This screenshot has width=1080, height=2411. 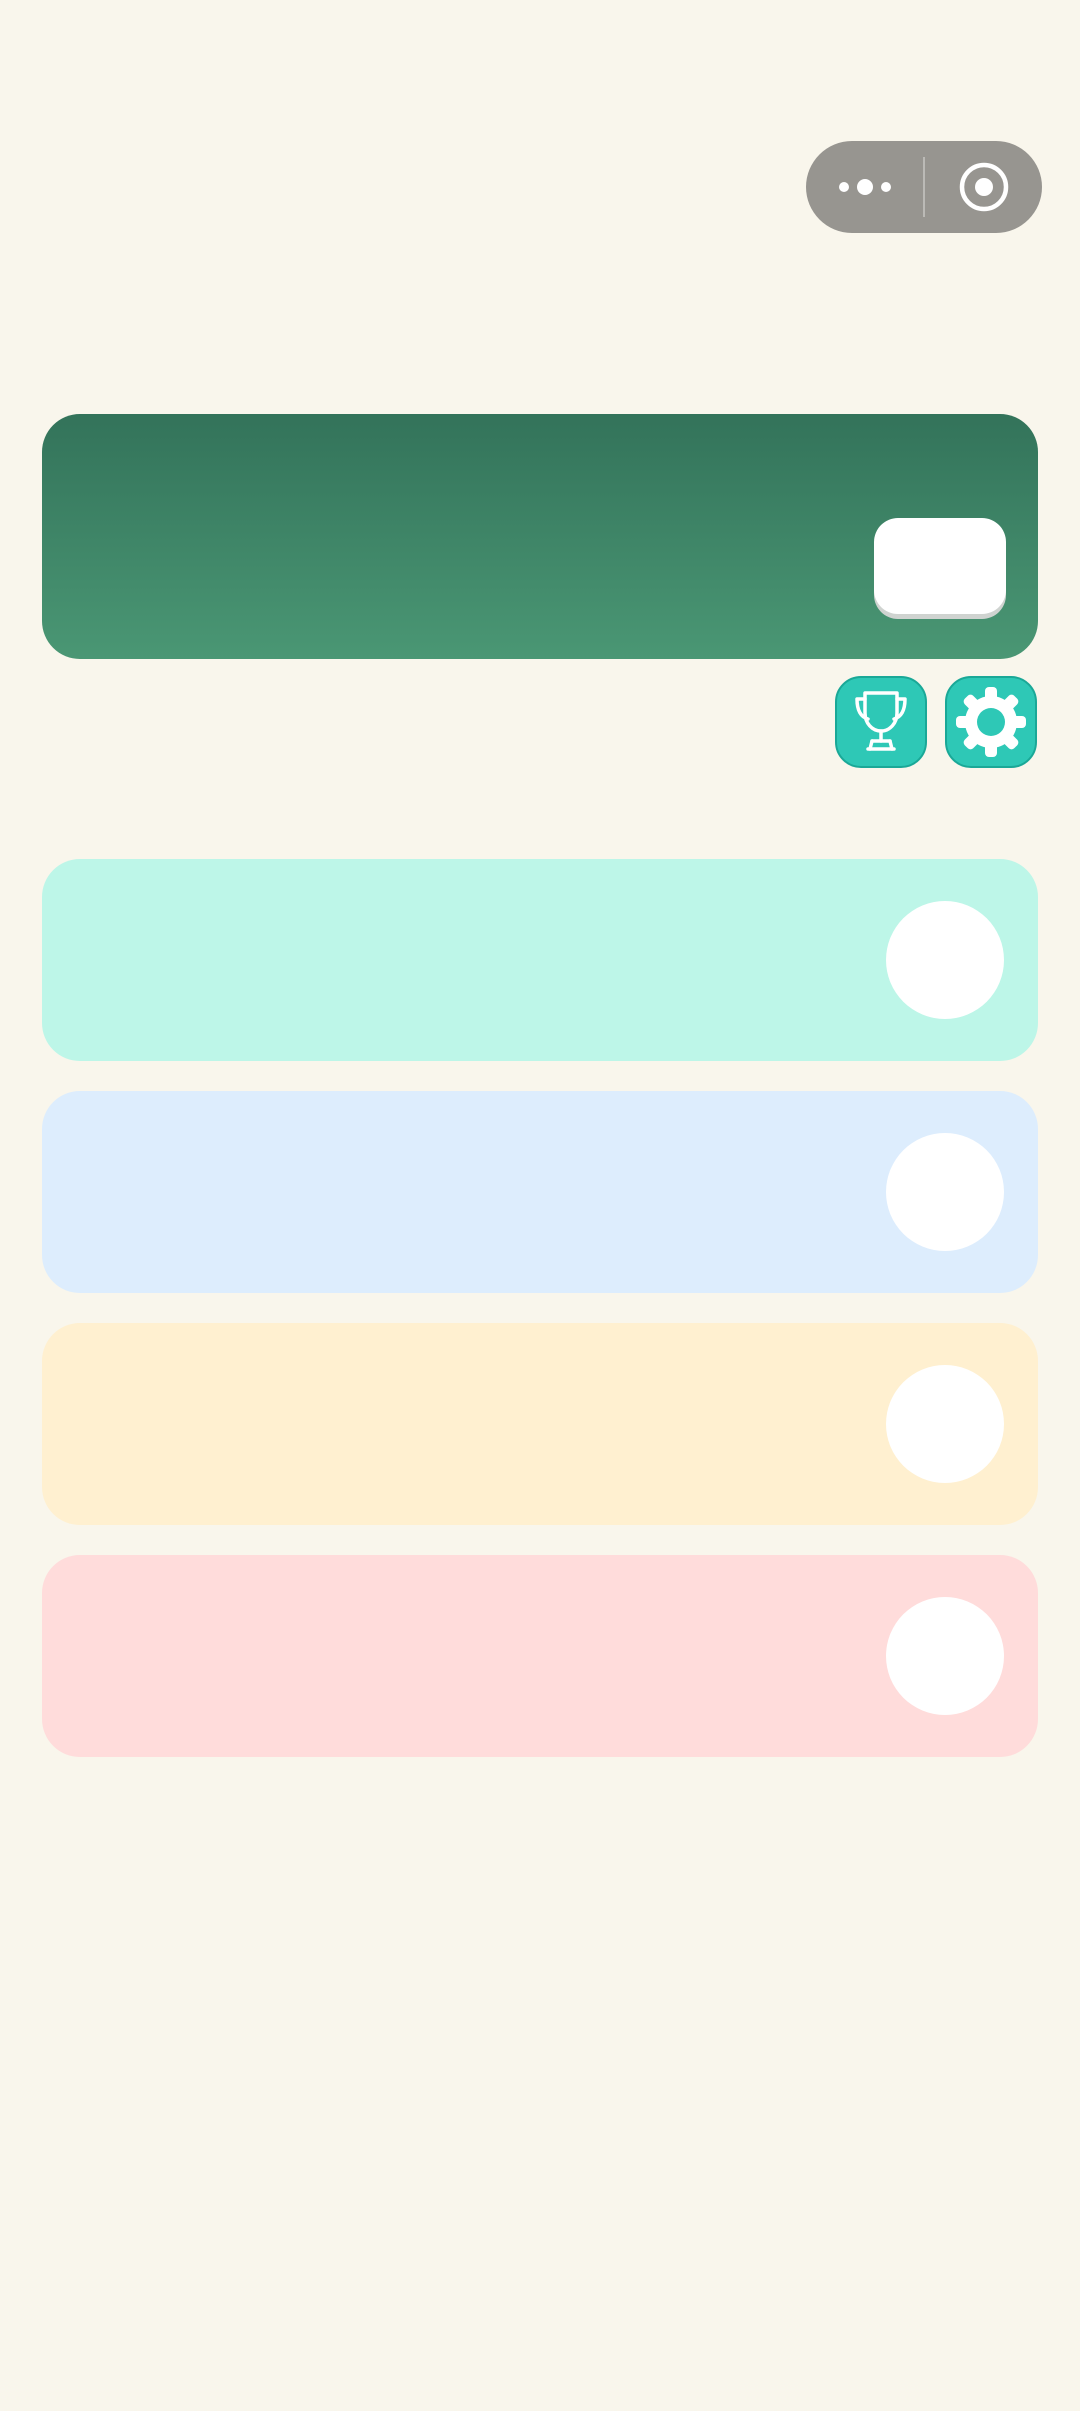 I want to click on more-menu-button, so click(x=864, y=187).